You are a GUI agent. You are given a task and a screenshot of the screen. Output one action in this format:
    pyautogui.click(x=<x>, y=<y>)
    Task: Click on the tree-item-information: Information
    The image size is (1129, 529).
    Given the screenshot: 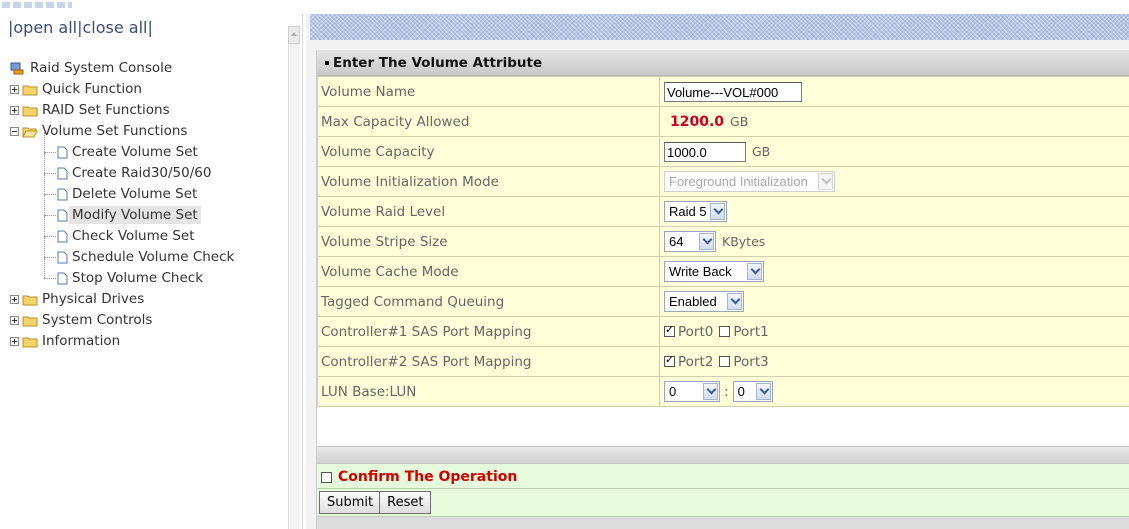 What is the action you would take?
    pyautogui.click(x=149, y=341)
    